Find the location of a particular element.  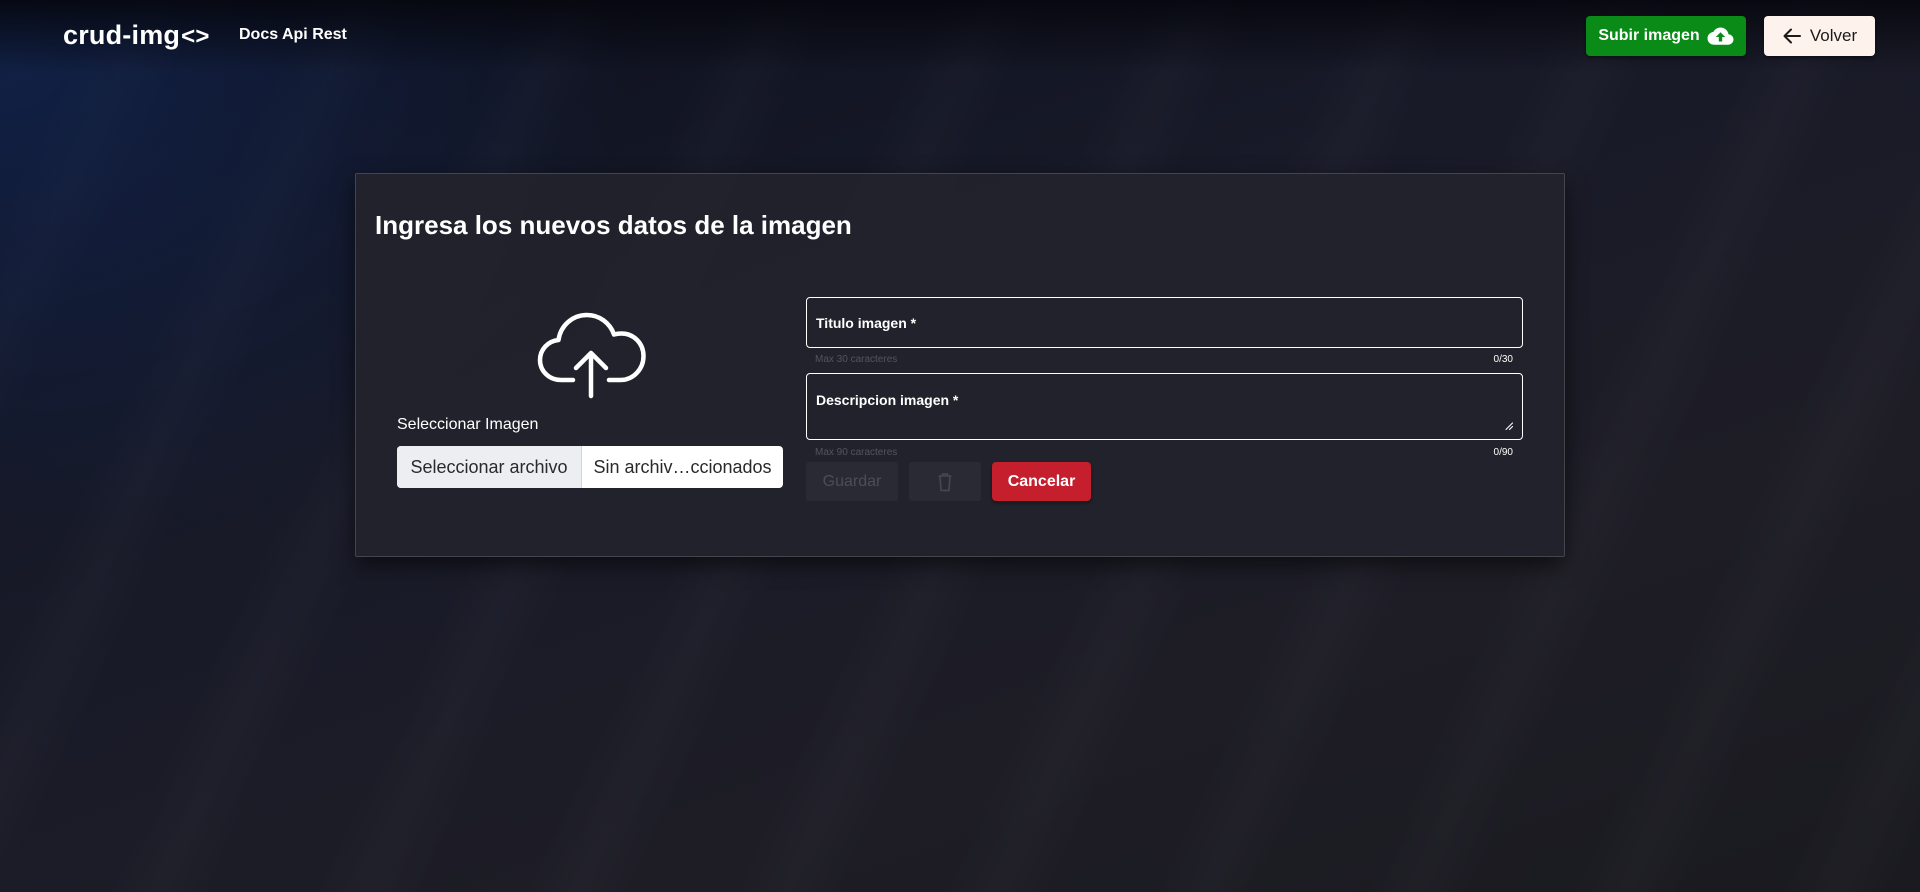

trash-icon is located at coordinates (945, 481).